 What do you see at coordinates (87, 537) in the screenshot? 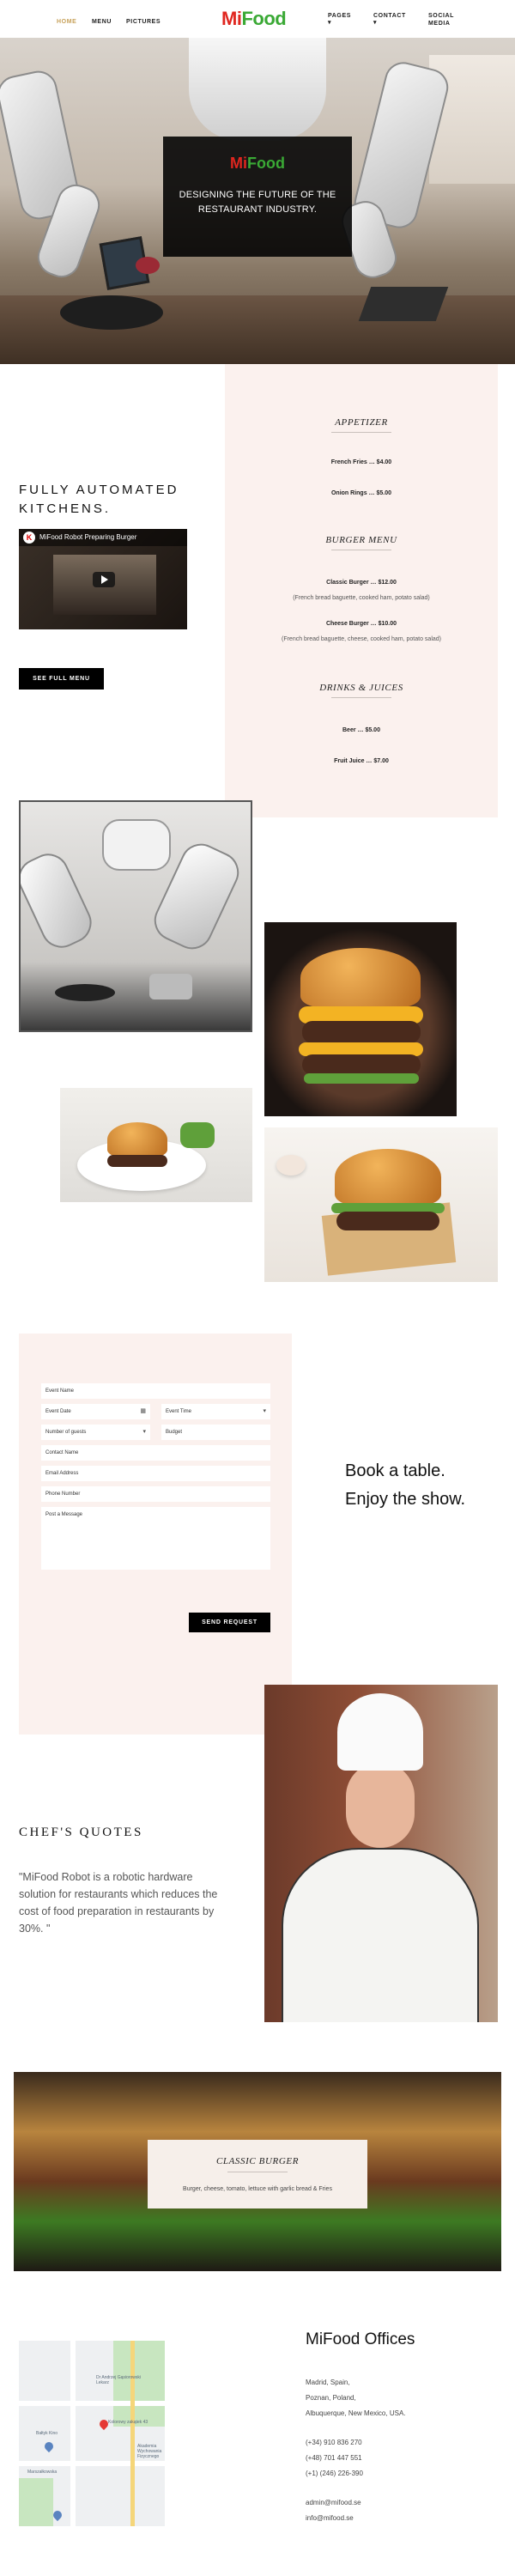
I see `video-title: MiFood Robot Preparing Burger` at bounding box center [87, 537].